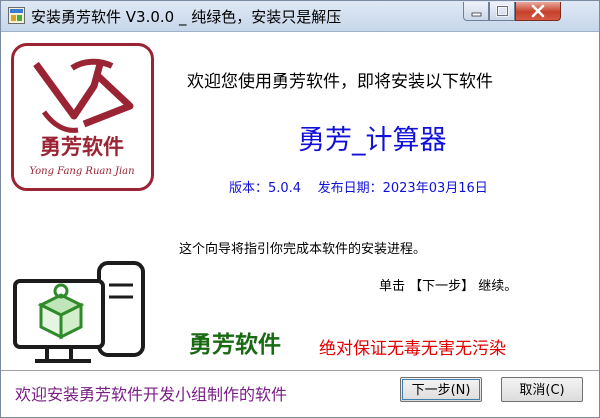 Image resolution: width=600 pixels, height=418 pixels. I want to click on brand-logo-mark: 勇芳软件 Yong Fang Ruan Jian, so click(82, 117).